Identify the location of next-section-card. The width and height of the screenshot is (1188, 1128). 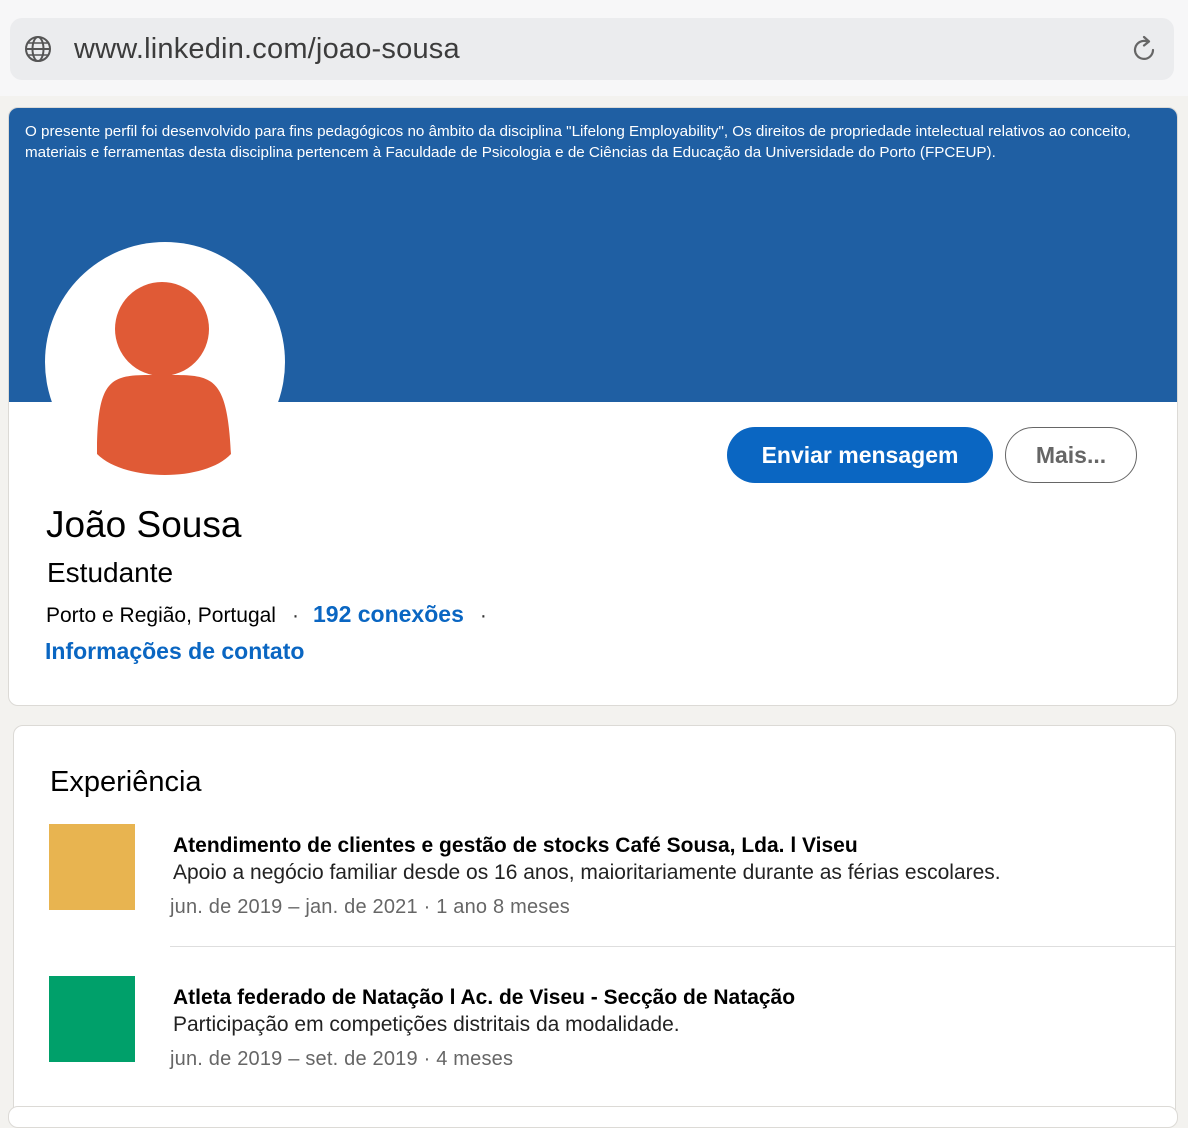
(593, 1117).